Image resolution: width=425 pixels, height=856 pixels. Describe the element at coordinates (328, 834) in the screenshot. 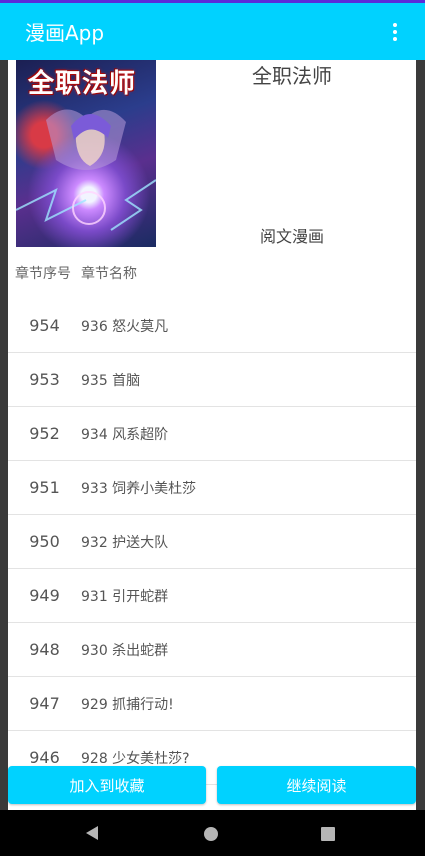

I see `recent-apps-icon` at that location.